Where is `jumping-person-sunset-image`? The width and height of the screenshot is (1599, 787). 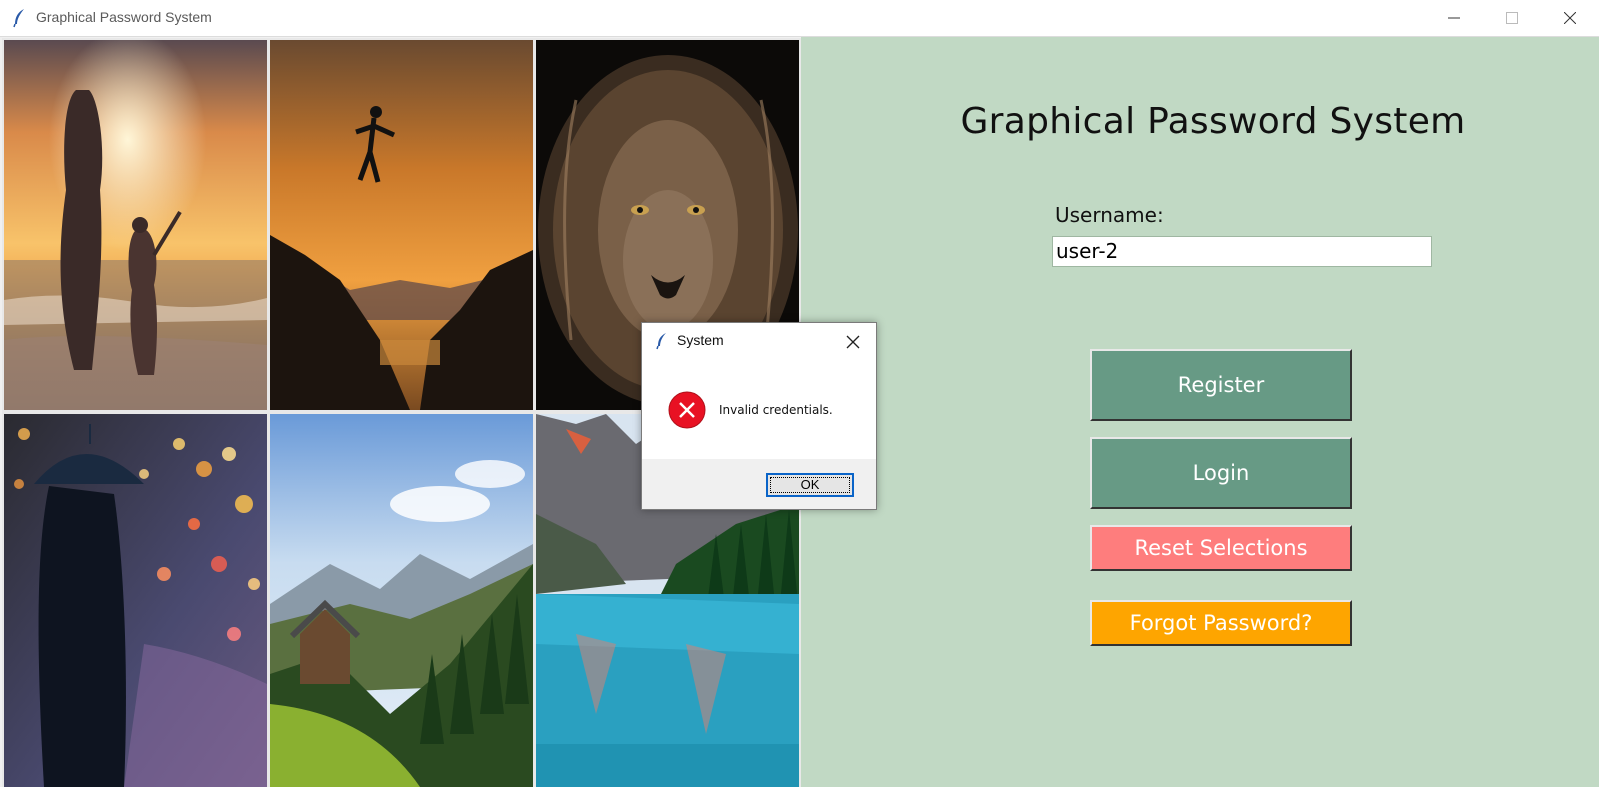
jumping-person-sunset-image is located at coordinates (401, 225).